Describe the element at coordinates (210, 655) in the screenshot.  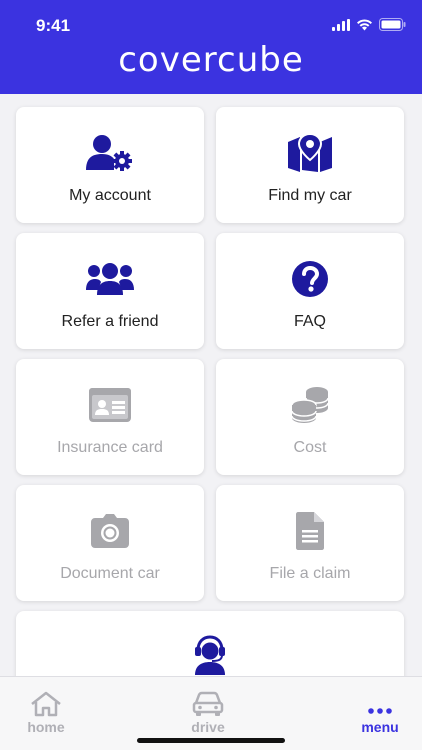
I see `headset-agent-icon` at that location.